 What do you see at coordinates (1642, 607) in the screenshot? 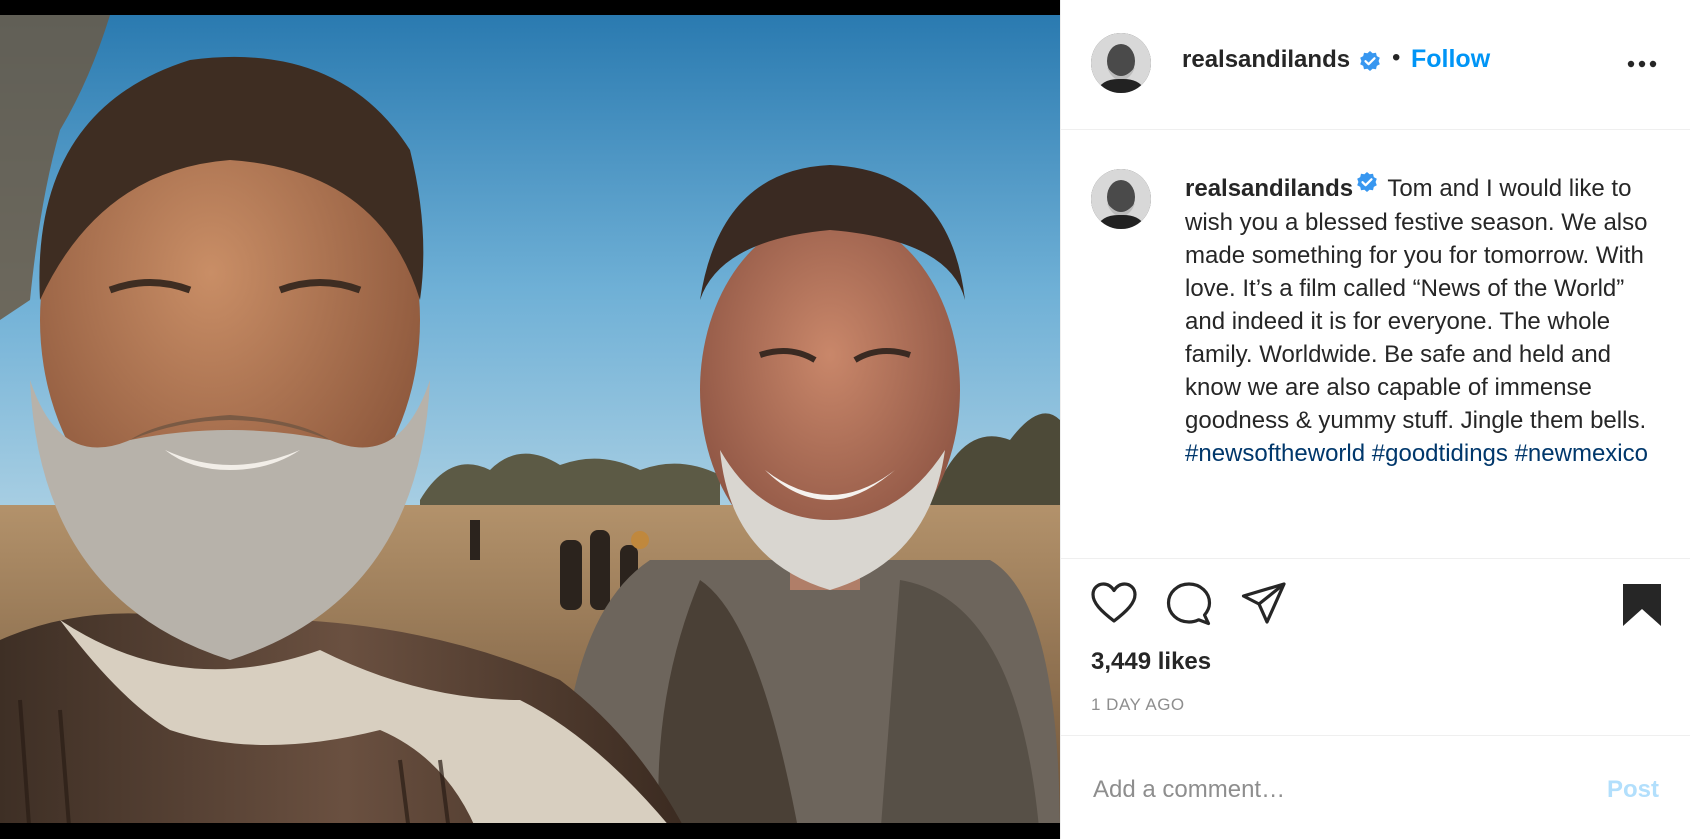
I see `bookmark-filled-icon` at bounding box center [1642, 607].